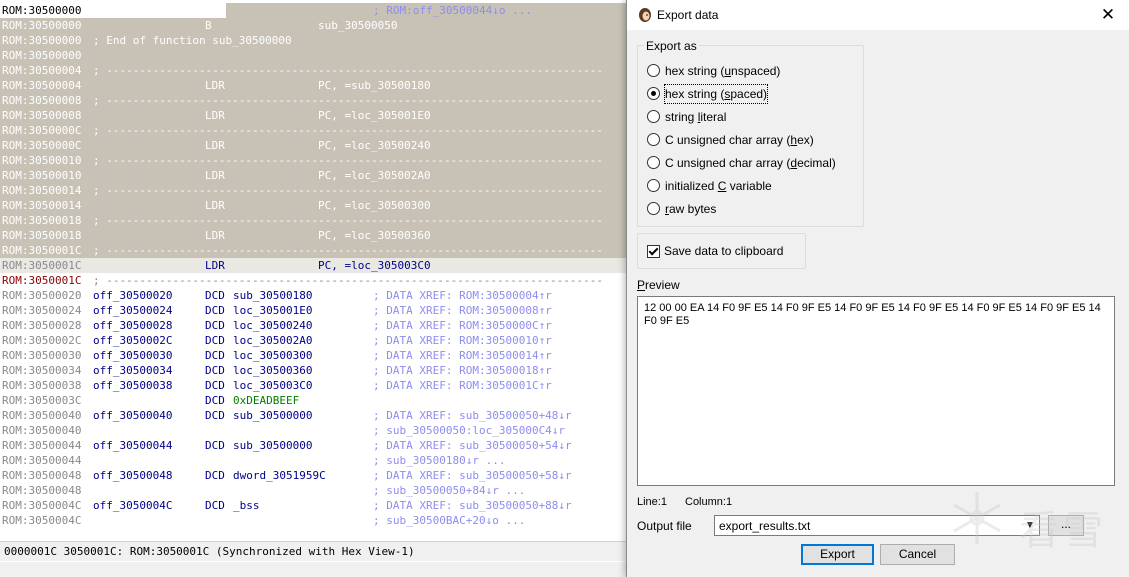  Describe the element at coordinates (315, 400) in the screenshot. I see `listing-row: ROM:3050003C DCD 0xDEADBEEF` at that location.